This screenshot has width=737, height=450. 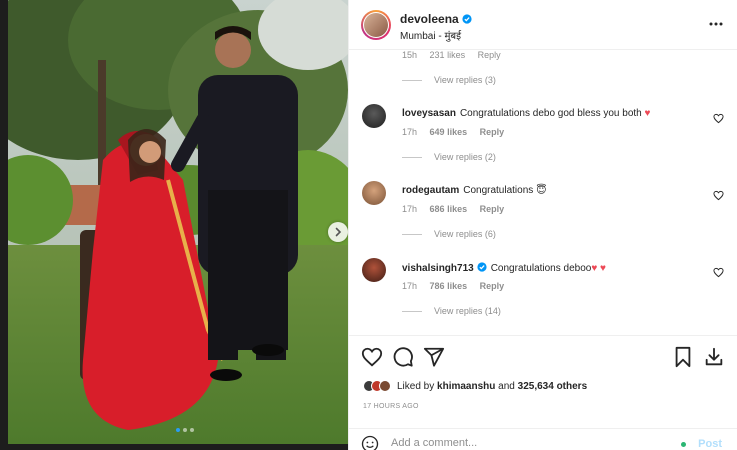 I want to click on liker-avatar, so click(x=385, y=386).